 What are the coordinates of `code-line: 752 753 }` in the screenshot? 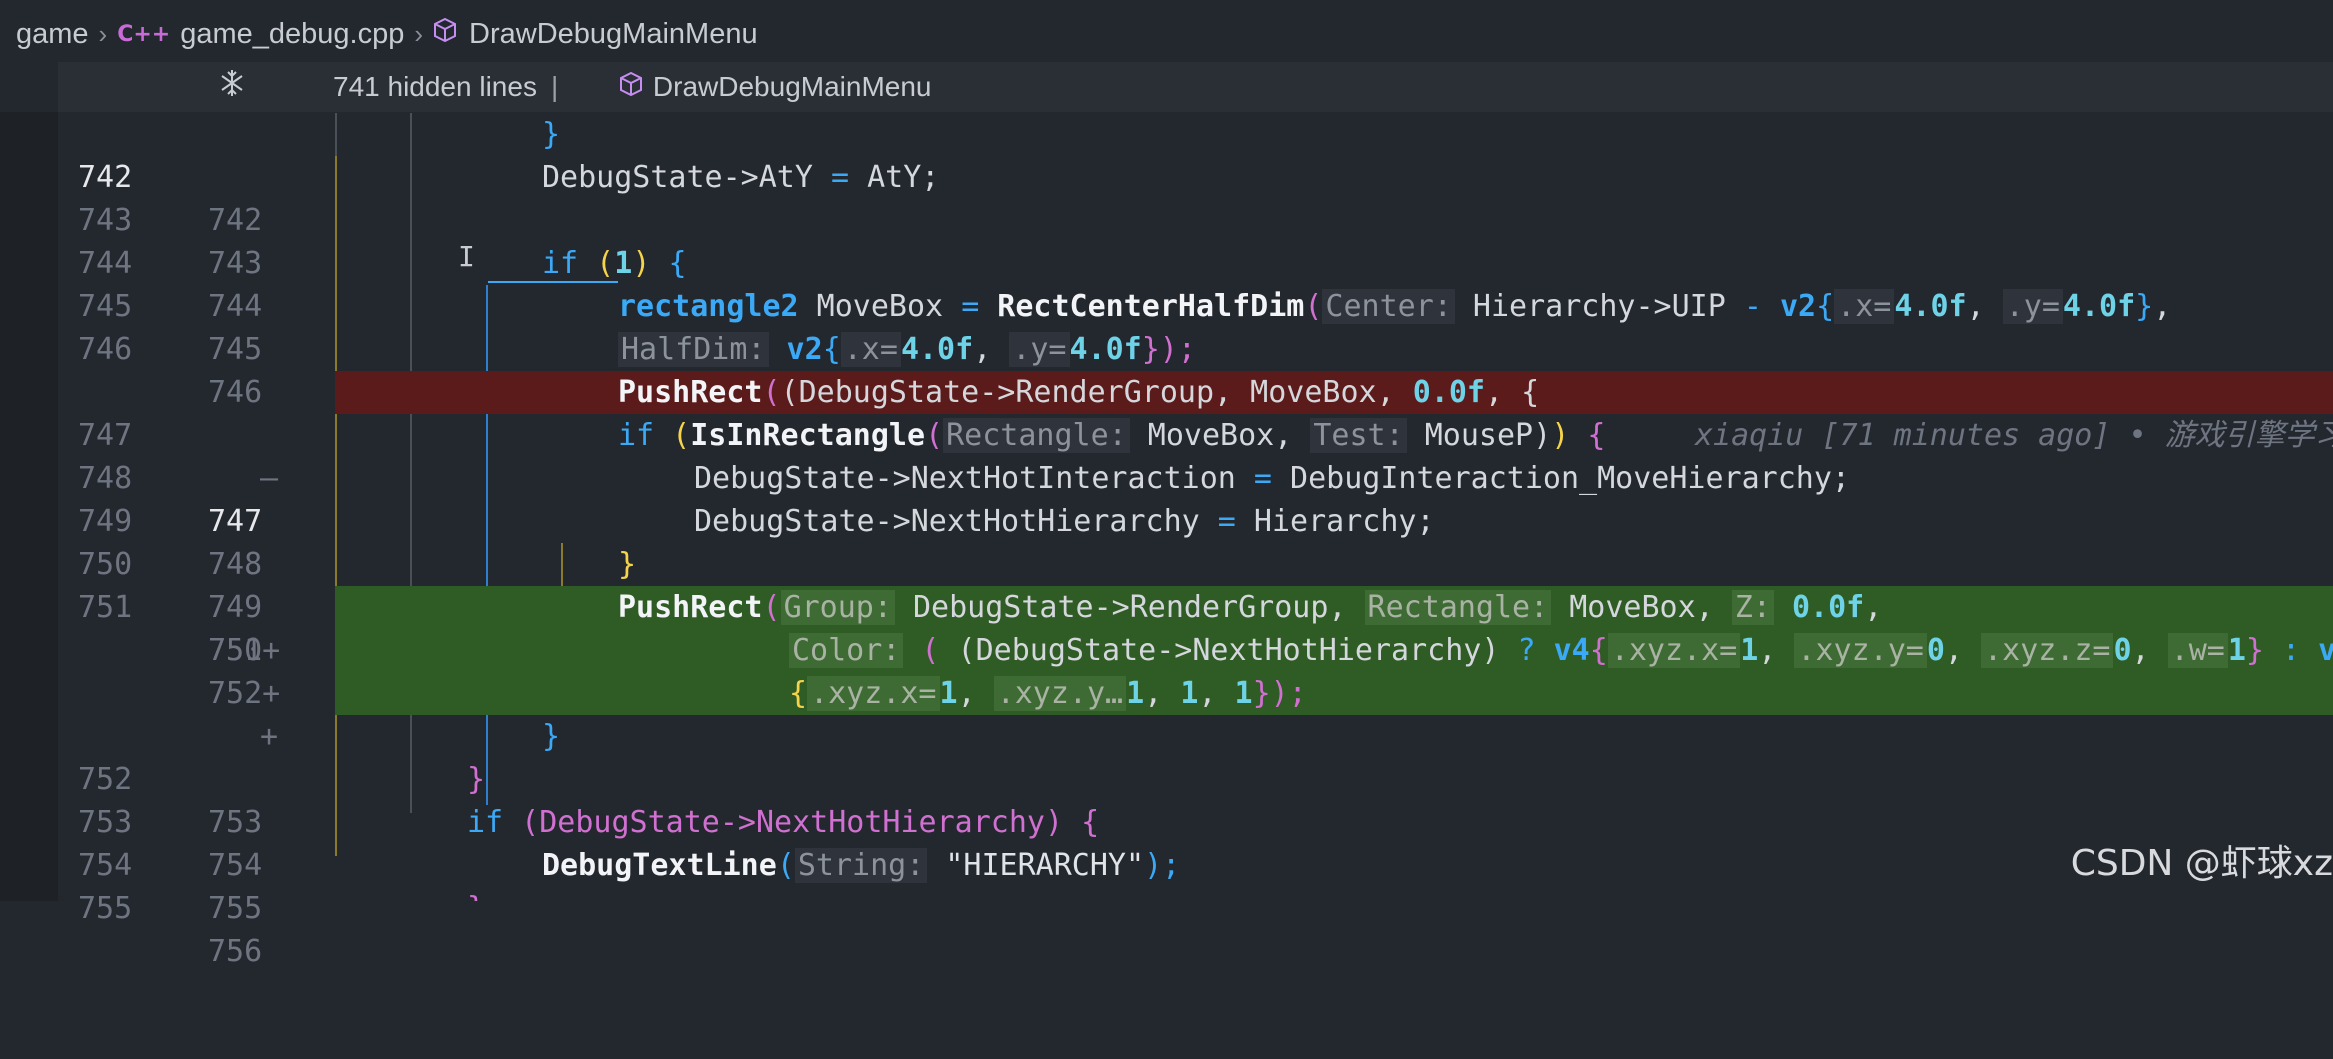 It's located at (1195, 777).